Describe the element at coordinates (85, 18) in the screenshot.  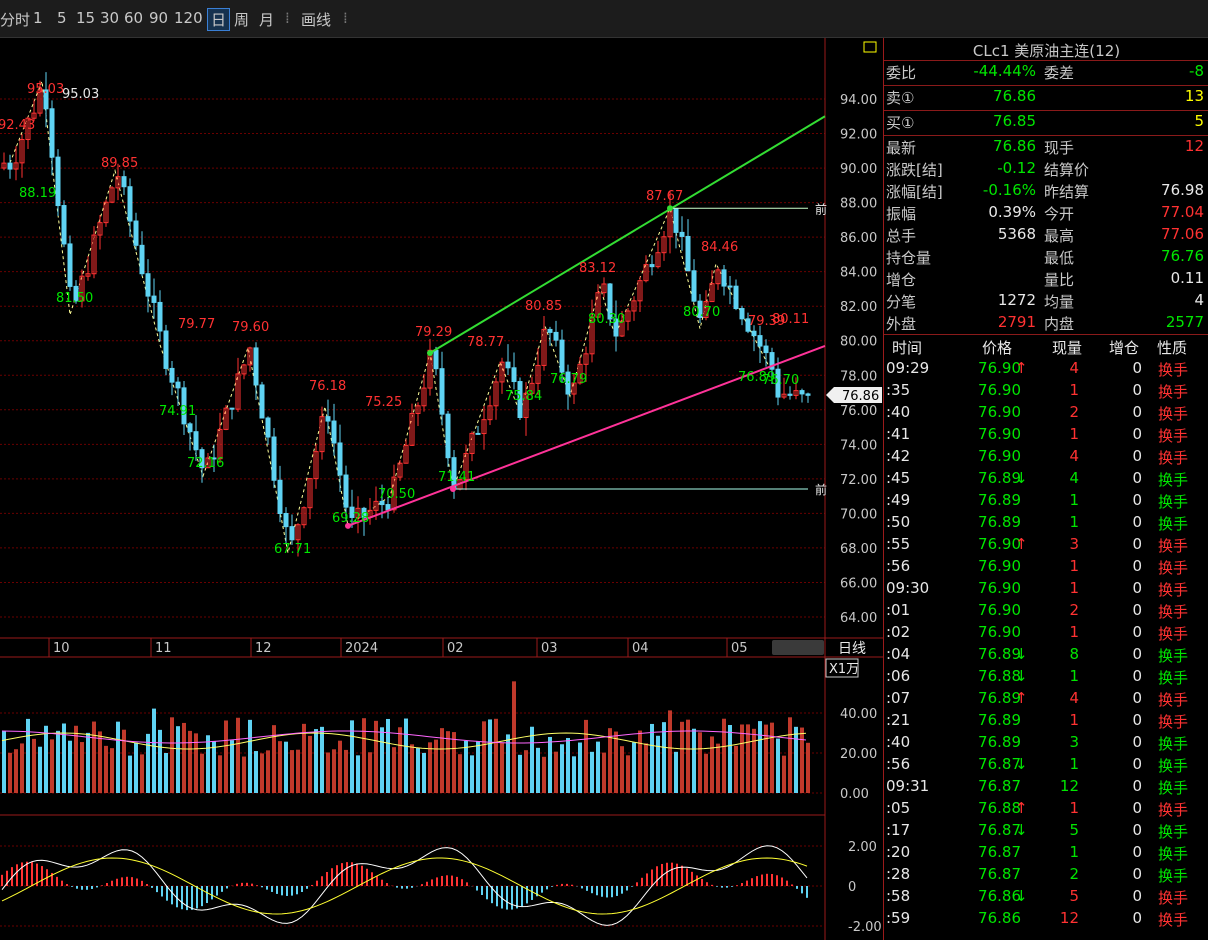
I see `period-3-button: 15` at that location.